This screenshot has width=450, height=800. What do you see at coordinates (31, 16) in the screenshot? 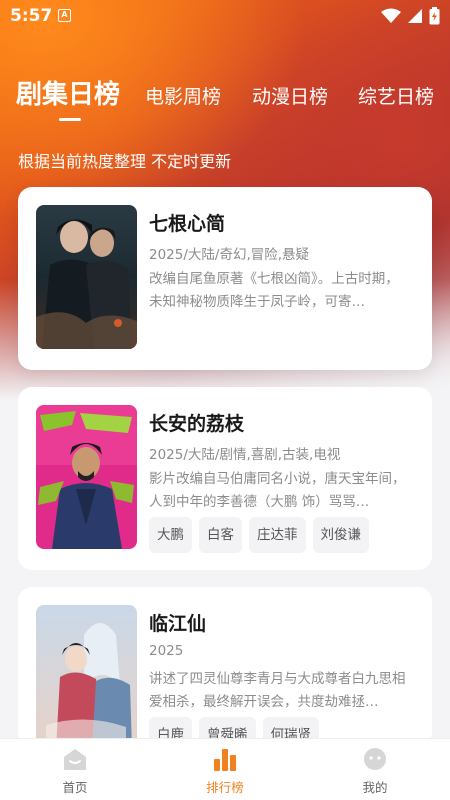
I see `status-time: 5:57` at bounding box center [31, 16].